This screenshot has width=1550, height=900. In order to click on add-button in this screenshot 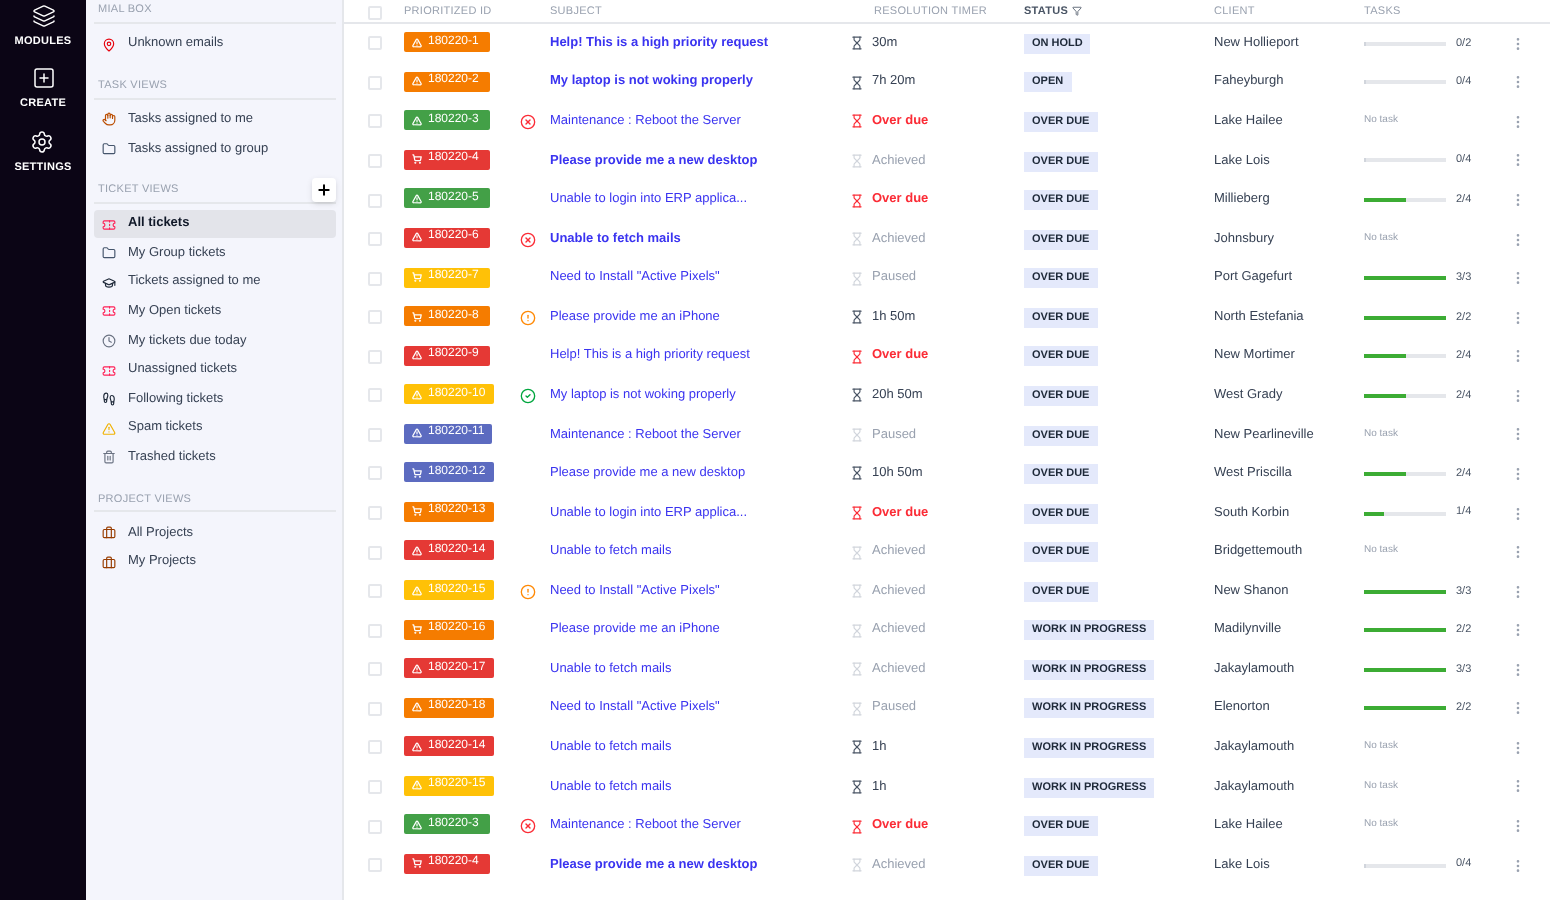, I will do `click(324, 190)`.